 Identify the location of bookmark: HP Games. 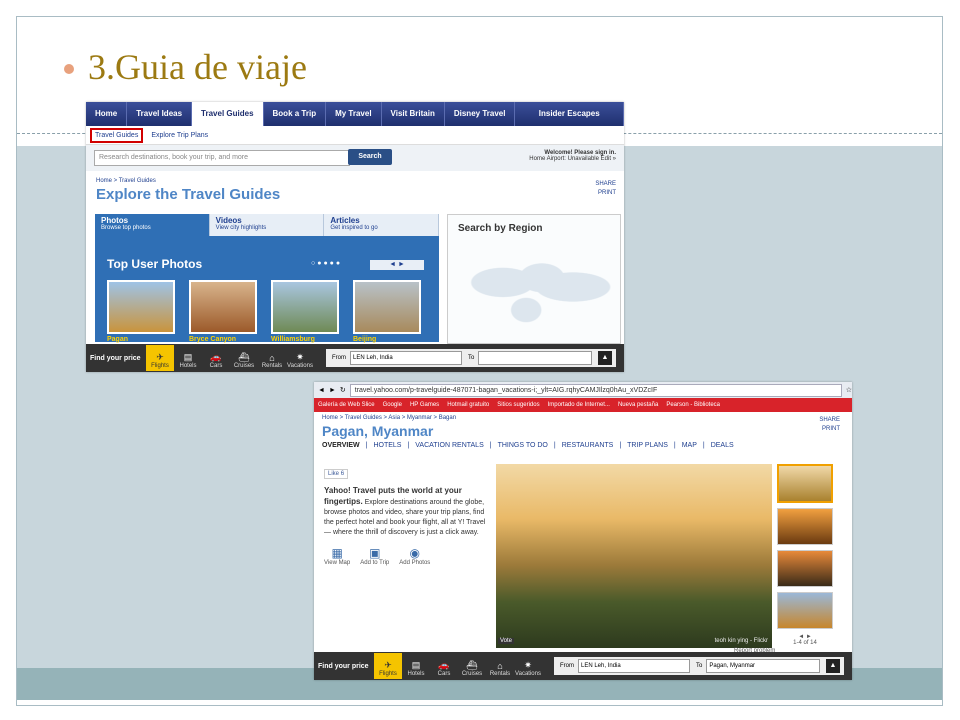
(424, 405).